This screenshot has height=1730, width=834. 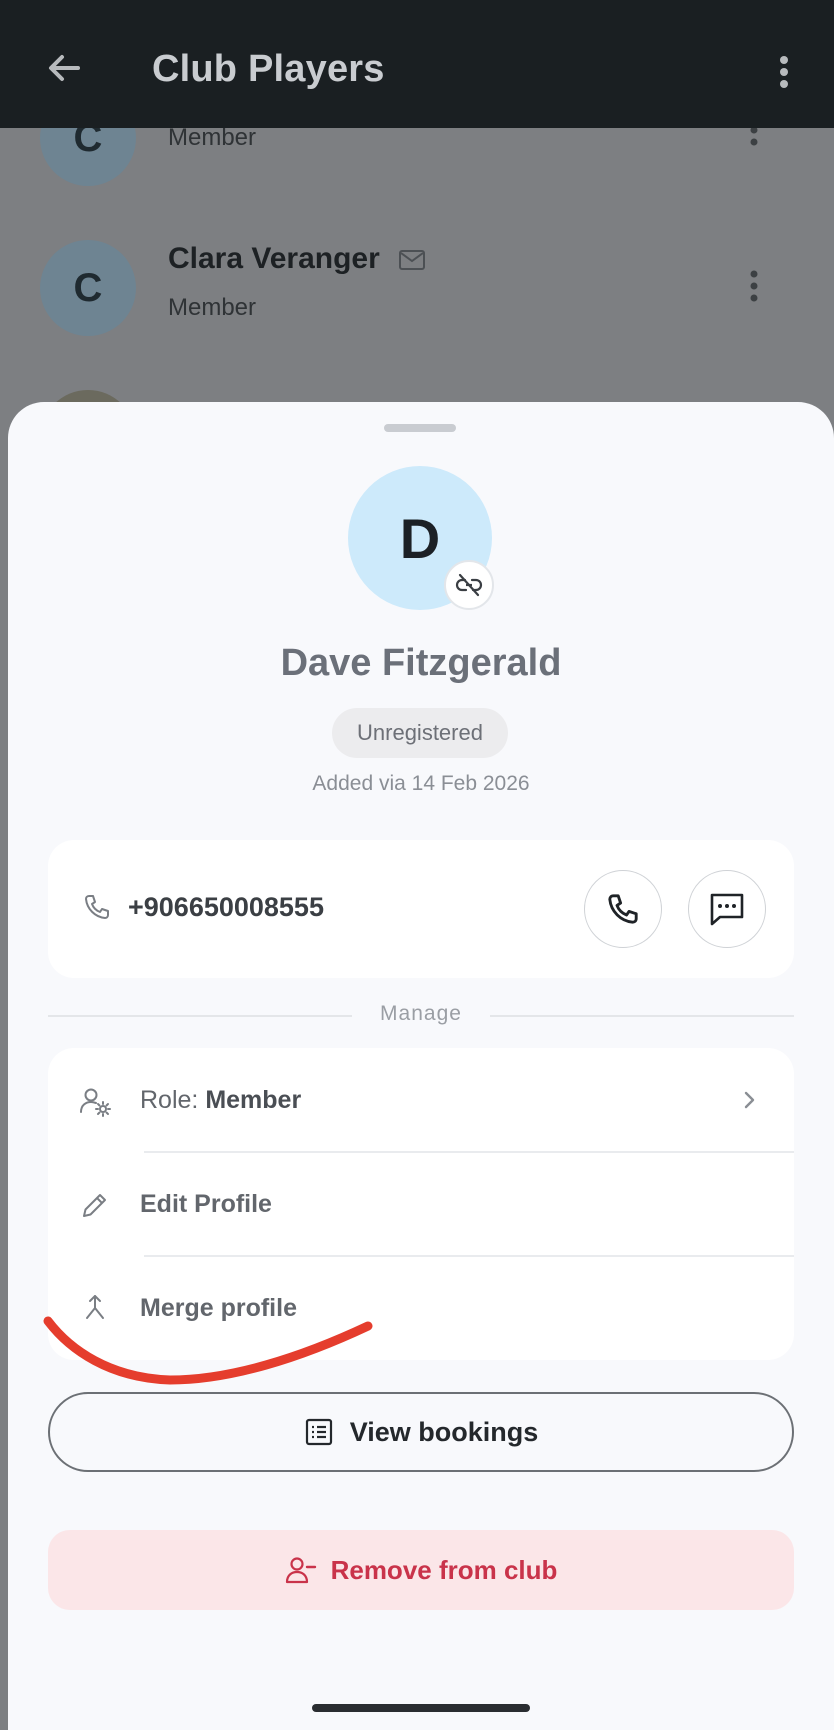 What do you see at coordinates (421, 663) in the screenshot?
I see `player-full-name: Dave Fitzgerald` at bounding box center [421, 663].